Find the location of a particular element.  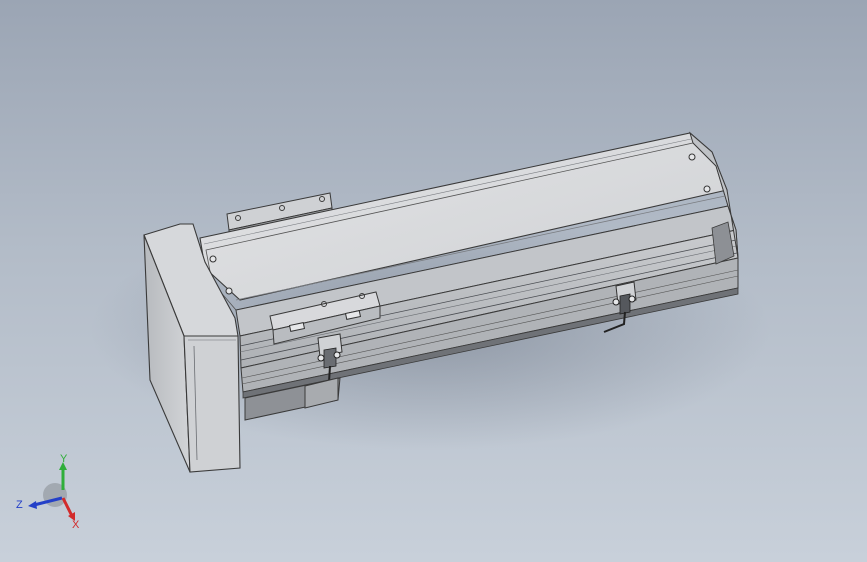

y-axis-label: Y is located at coordinates (64, 459).